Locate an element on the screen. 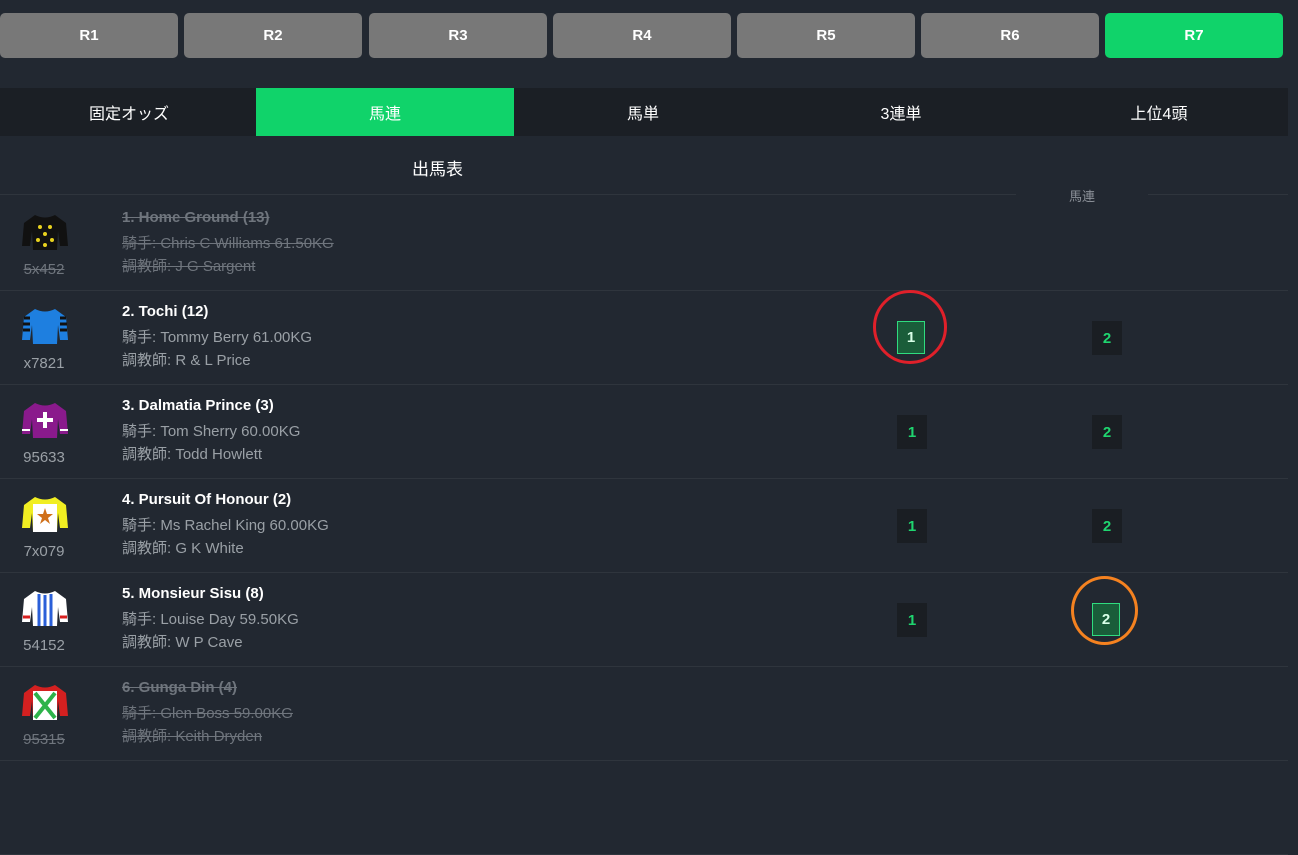 The width and height of the screenshot is (1298, 855). tab-quinella: 馬連 is located at coordinates (385, 112).